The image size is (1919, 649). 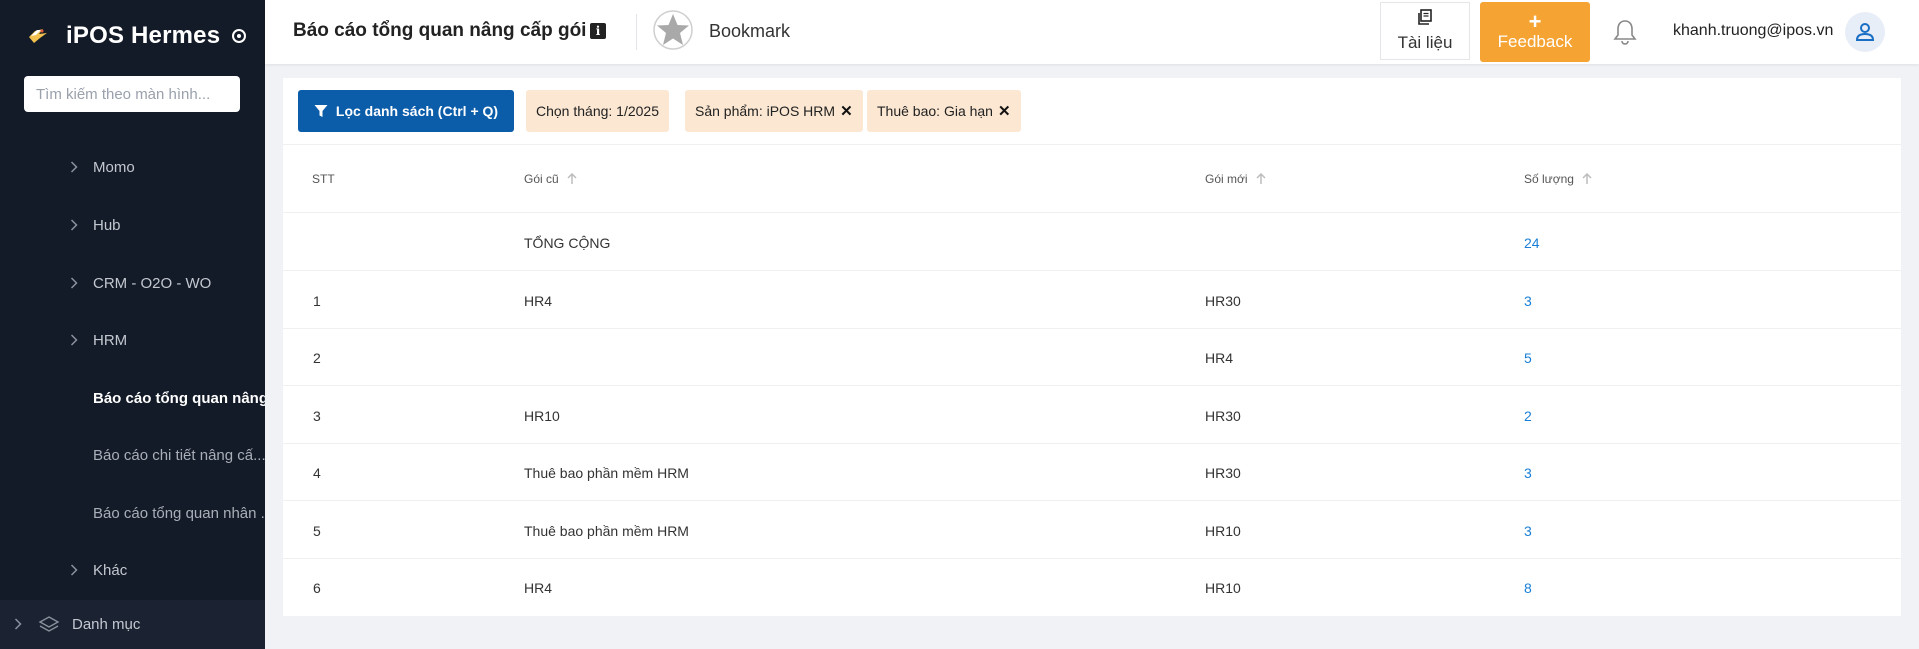 I want to click on cell-stt: 2, so click(x=317, y=358).